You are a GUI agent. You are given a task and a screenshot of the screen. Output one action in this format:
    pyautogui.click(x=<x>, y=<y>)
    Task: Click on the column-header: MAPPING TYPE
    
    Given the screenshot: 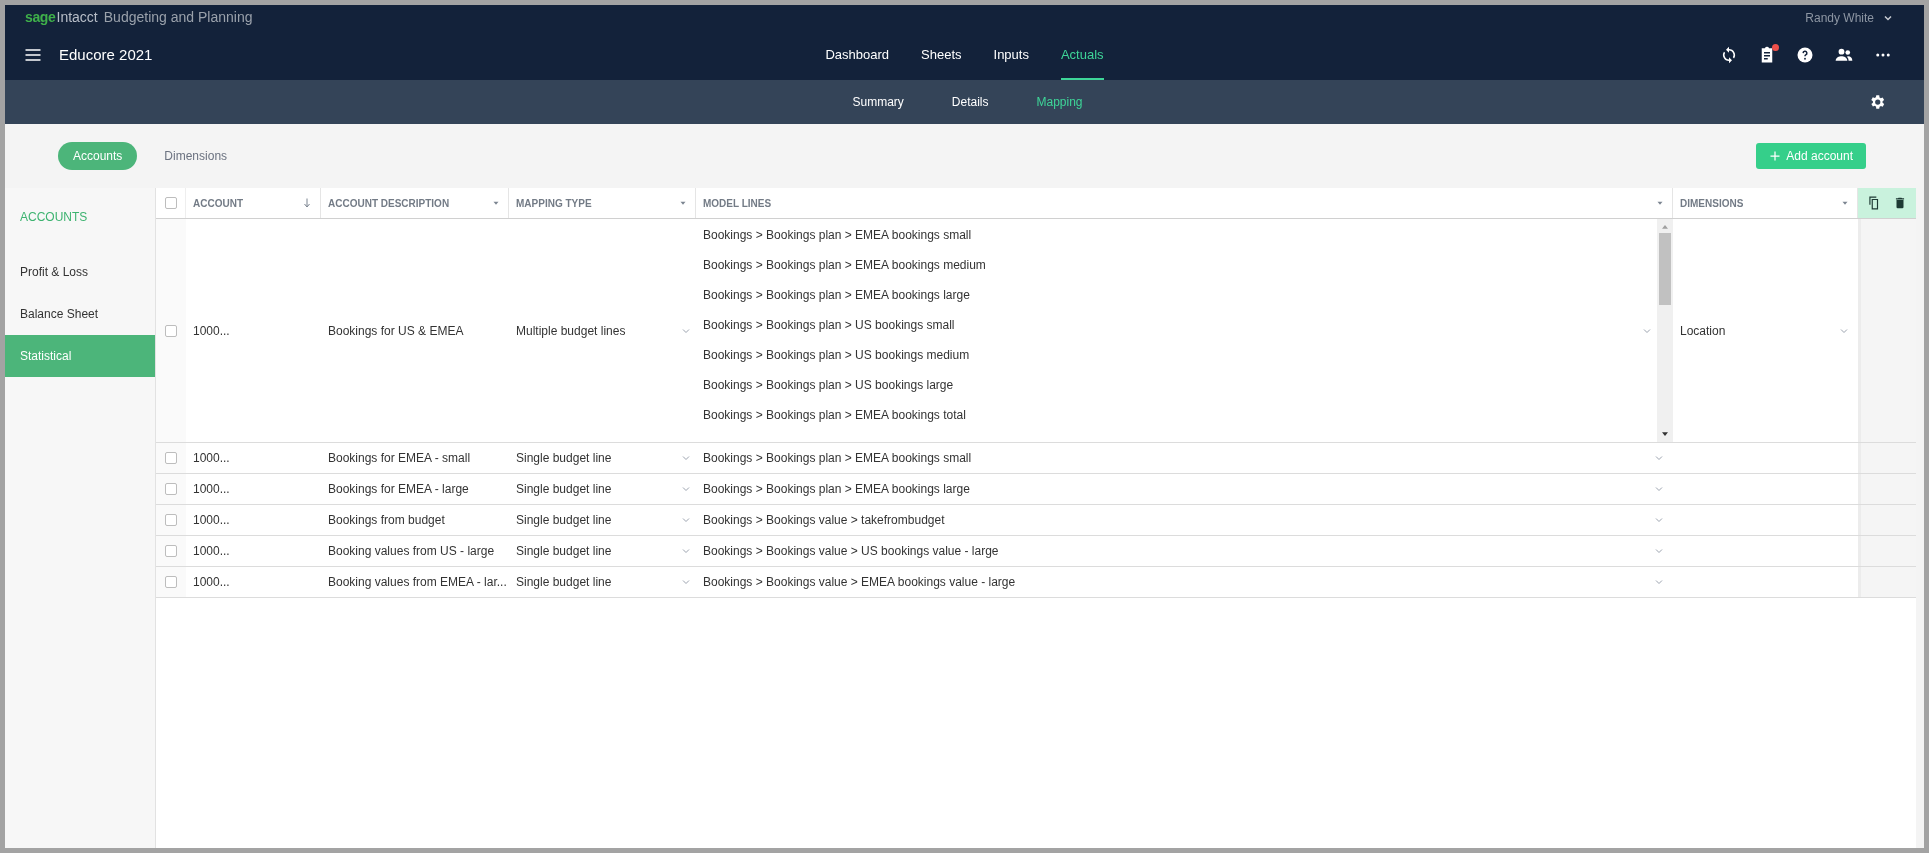 What is the action you would take?
    pyautogui.click(x=554, y=203)
    